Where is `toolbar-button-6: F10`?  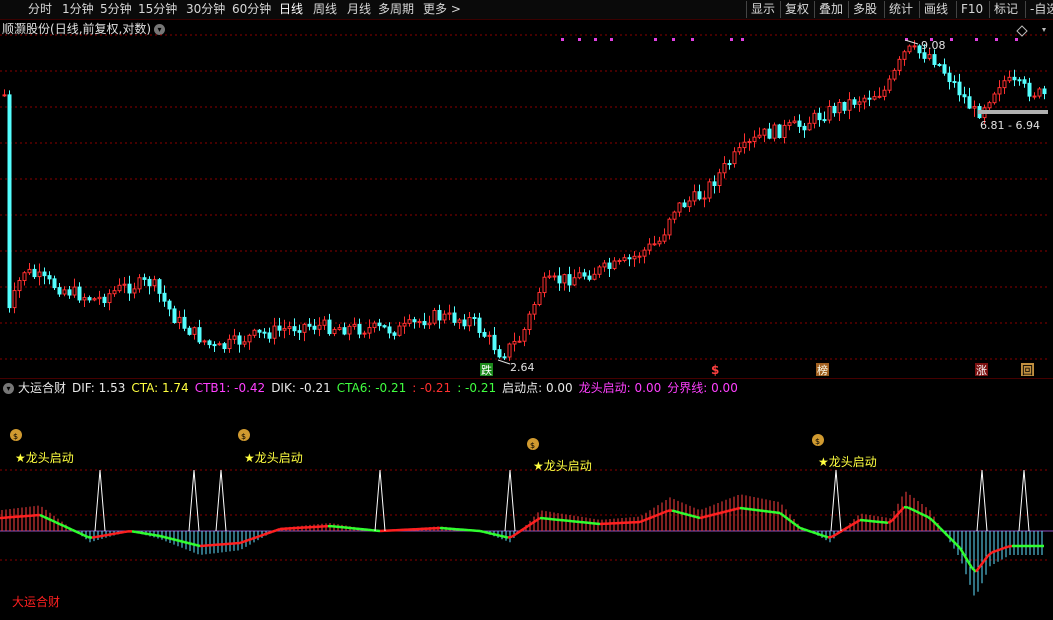
toolbar-button-6: F10 is located at coordinates (972, 9).